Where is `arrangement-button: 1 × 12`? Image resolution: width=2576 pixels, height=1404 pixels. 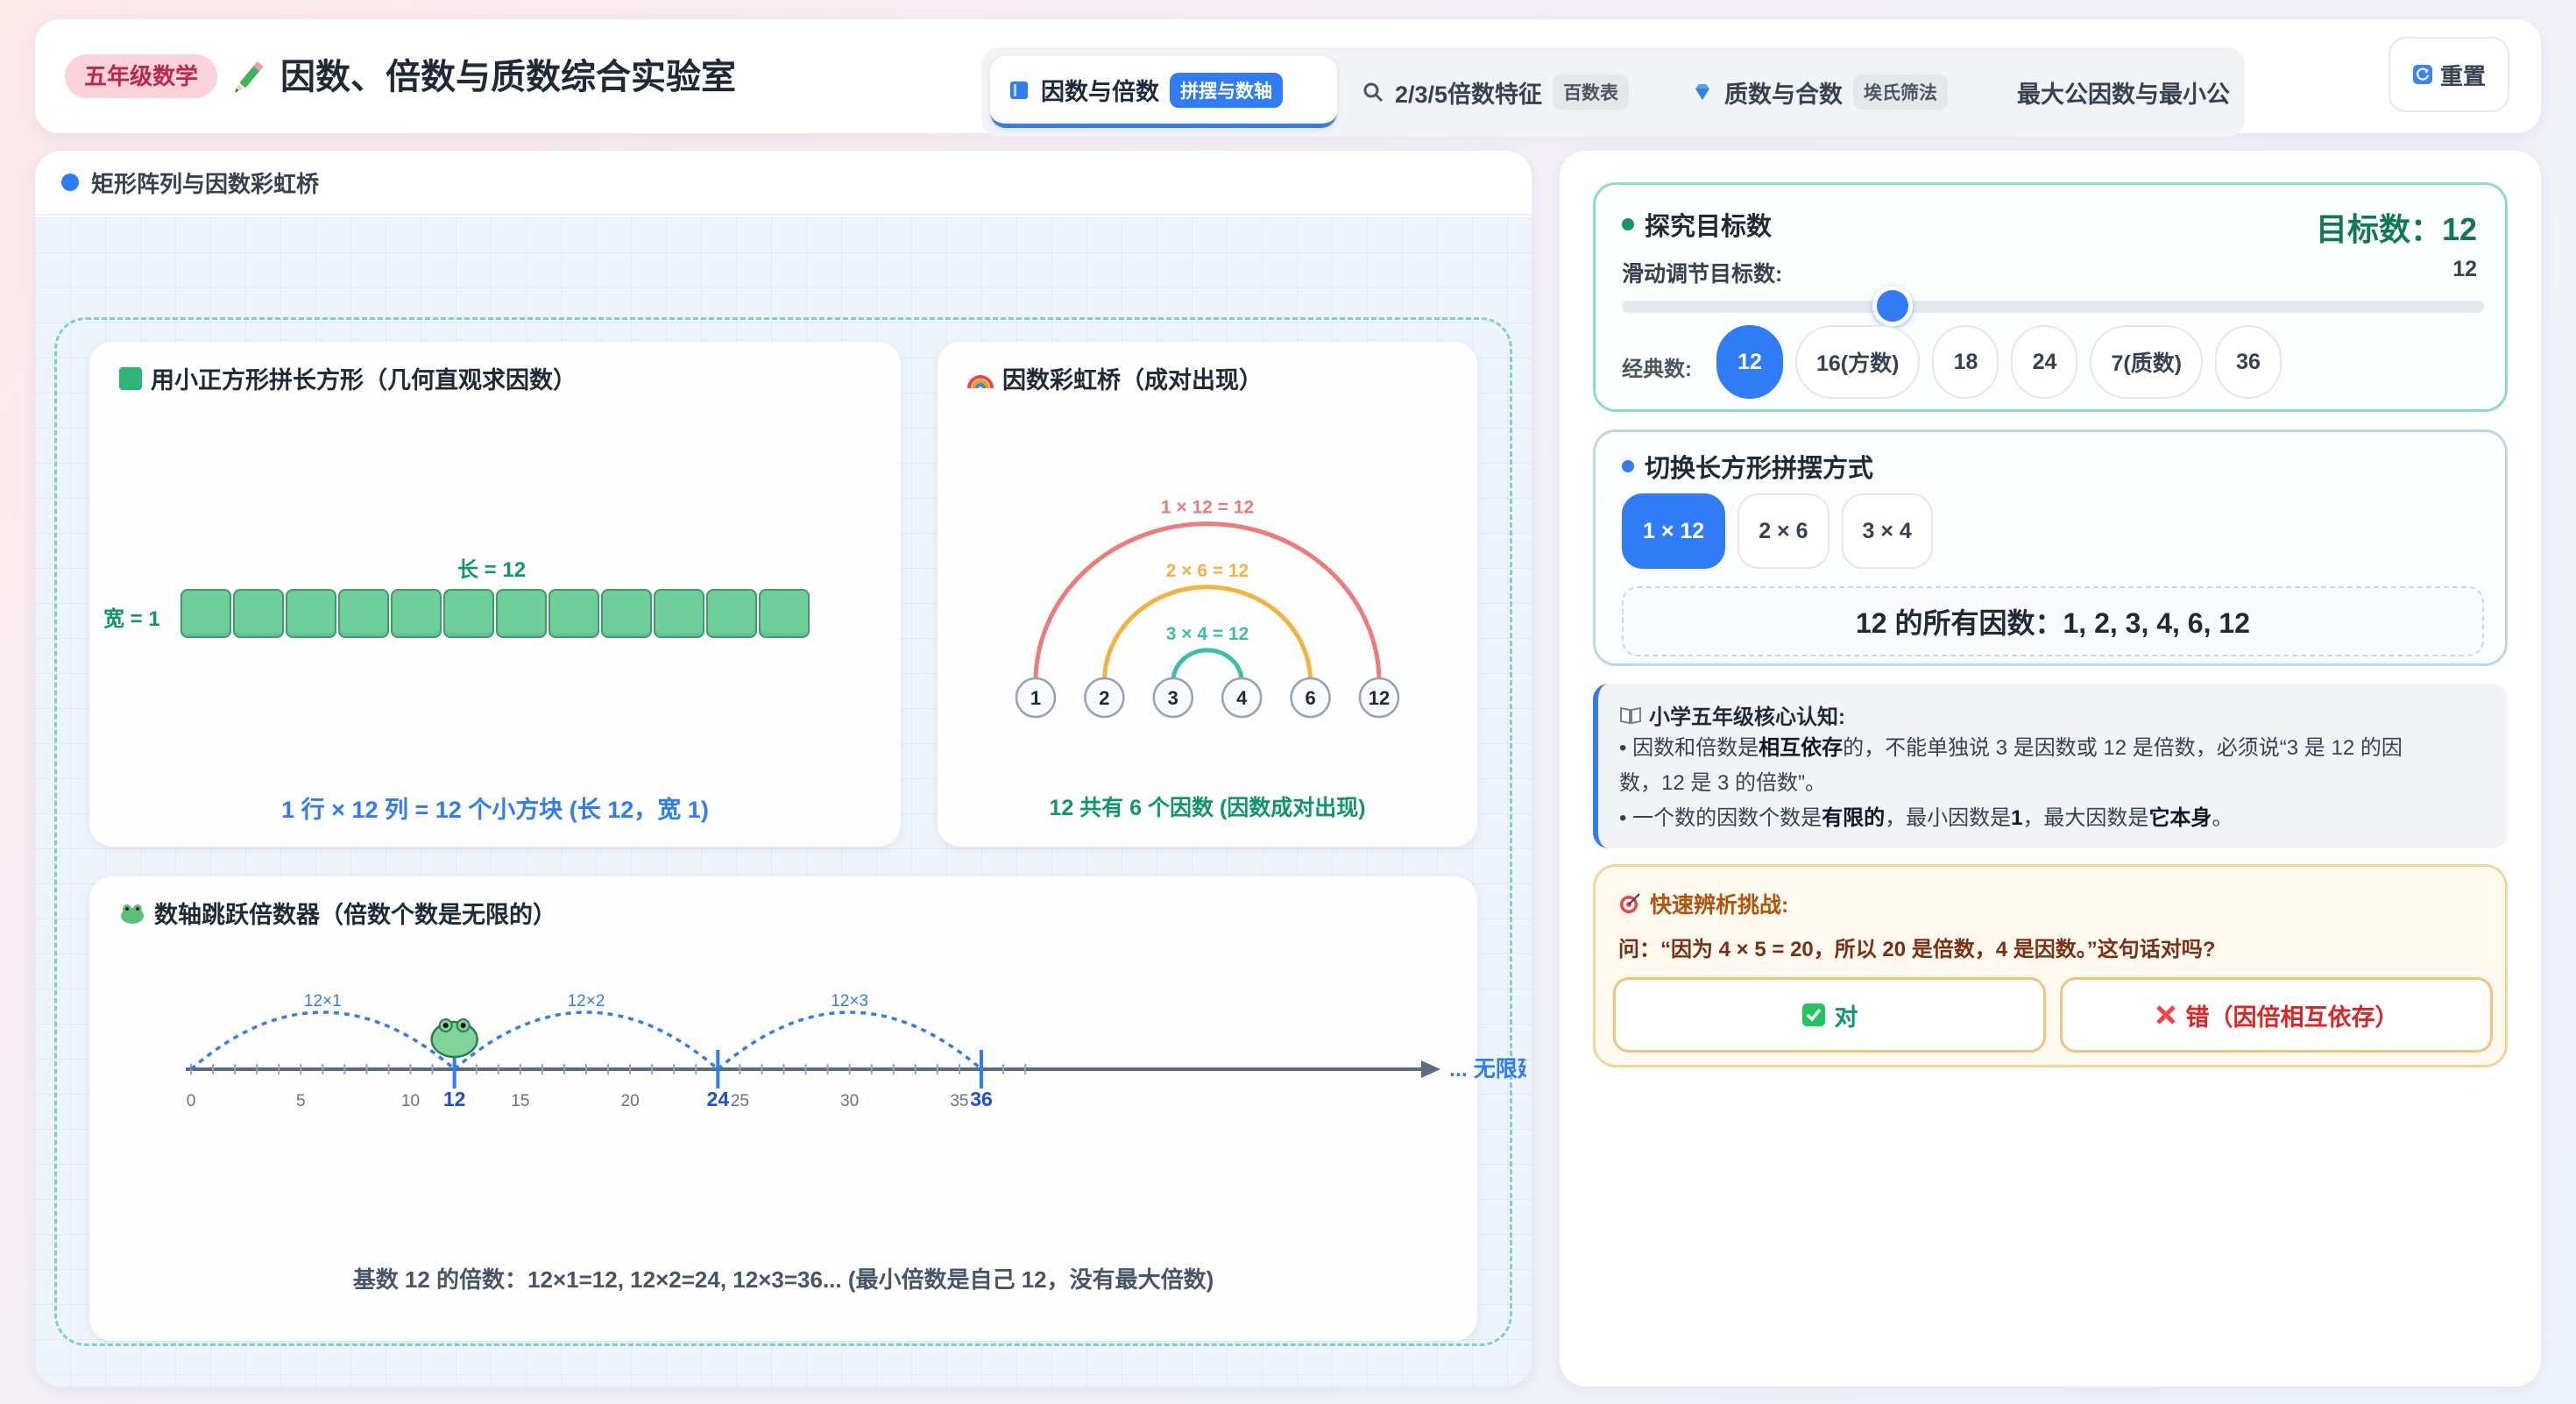
arrangement-button: 1 × 12 is located at coordinates (1674, 531).